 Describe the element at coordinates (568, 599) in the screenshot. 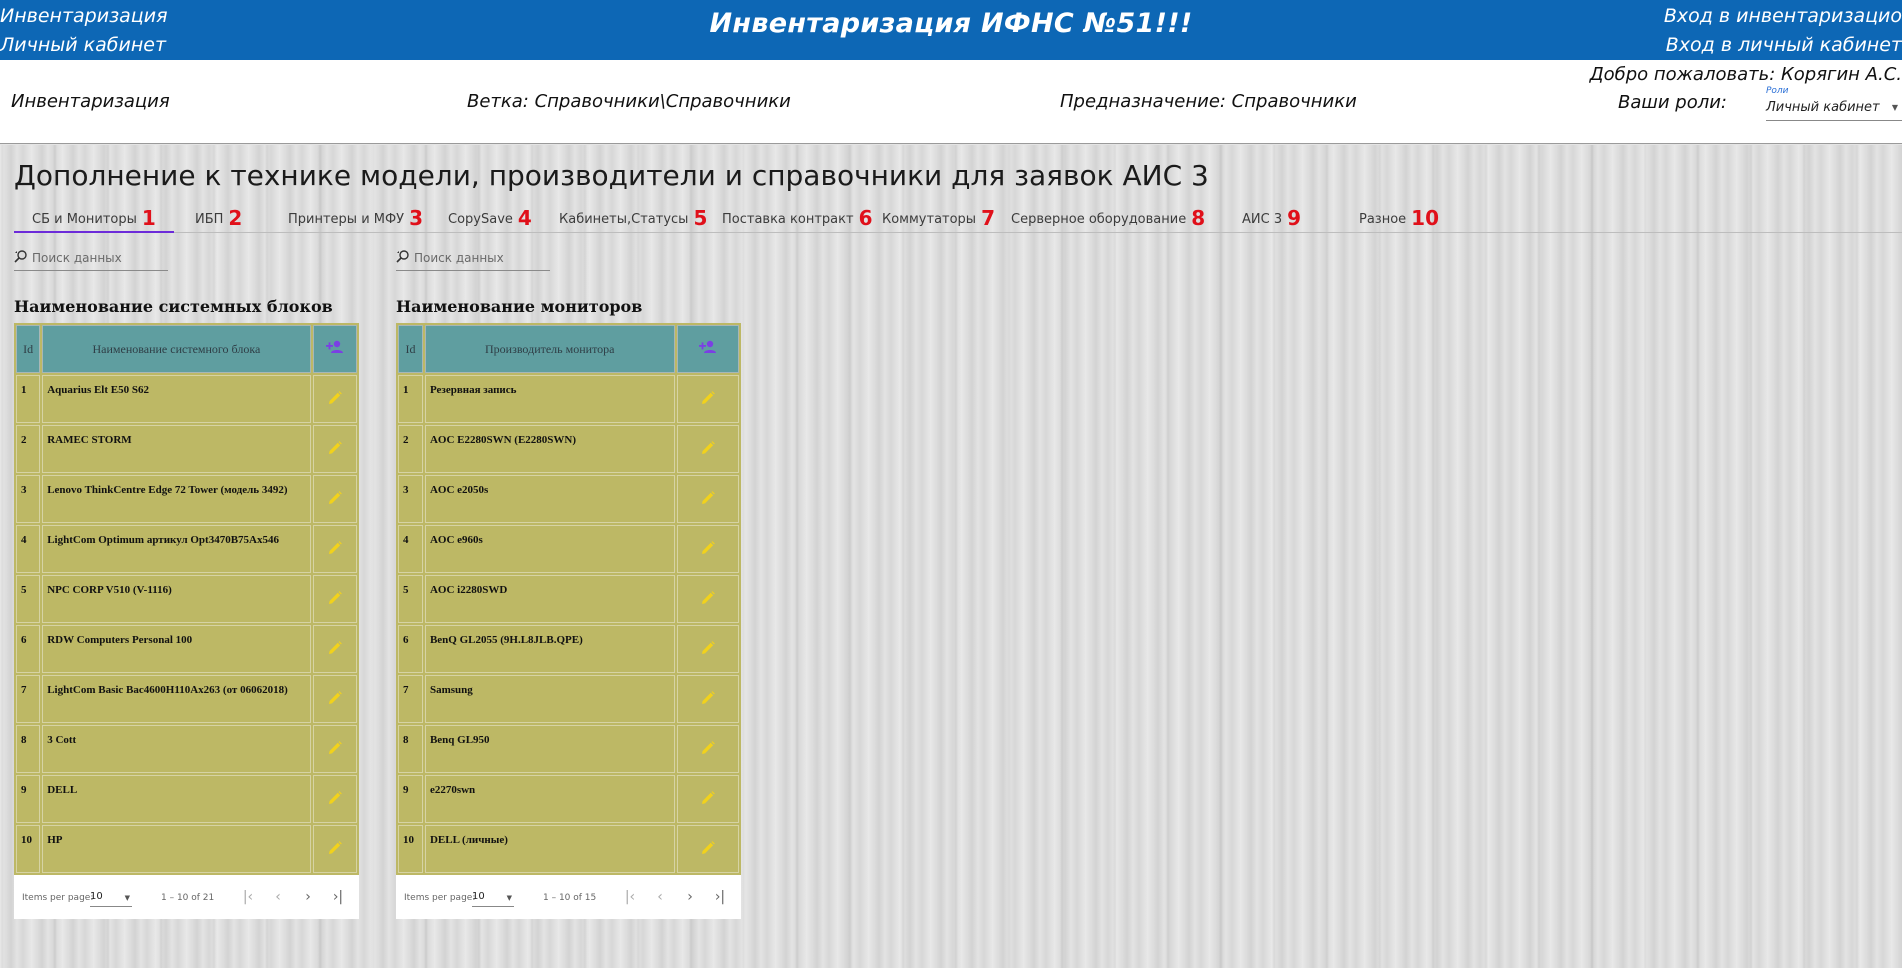

I see `table-row: 5 AOC i2280SWD` at that location.